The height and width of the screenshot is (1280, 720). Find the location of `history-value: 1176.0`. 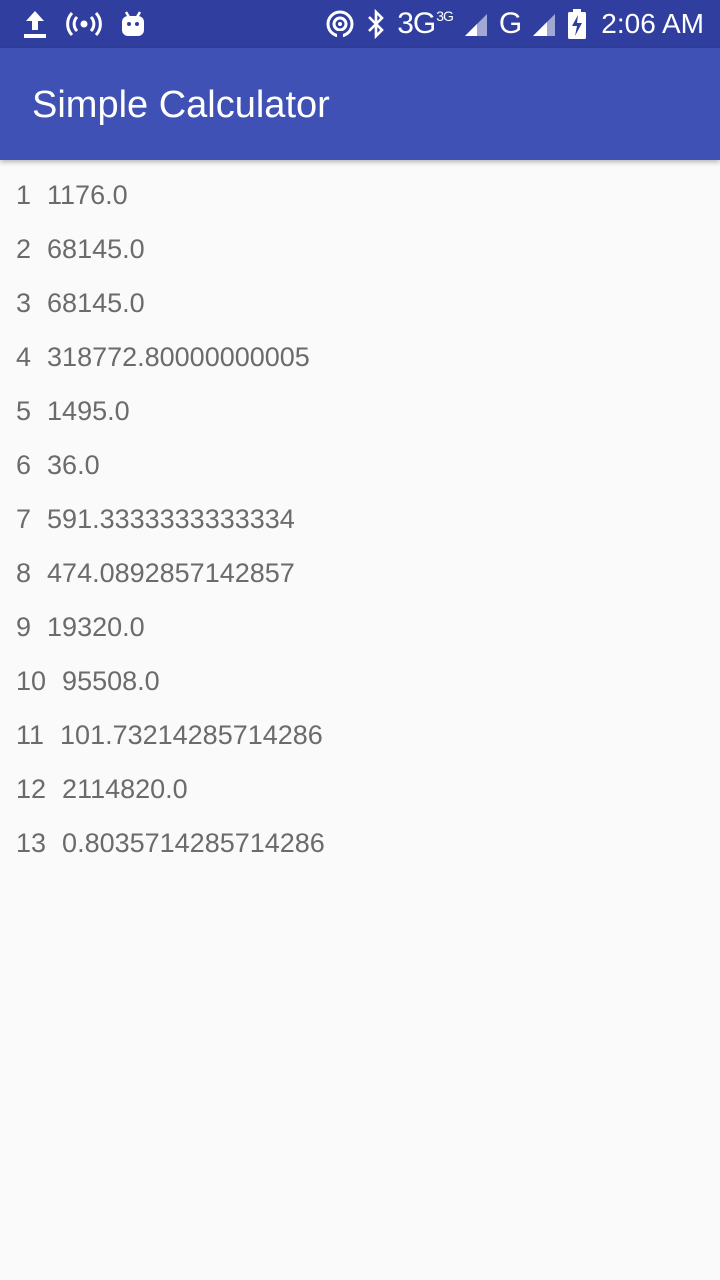

history-value: 1176.0 is located at coordinates (87, 194).